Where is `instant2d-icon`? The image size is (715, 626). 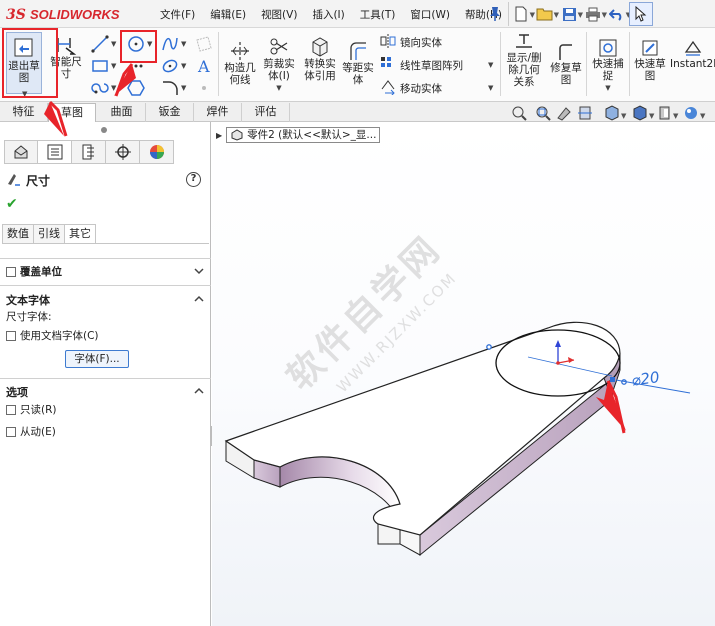
instant2d-icon is located at coordinates (692, 48).